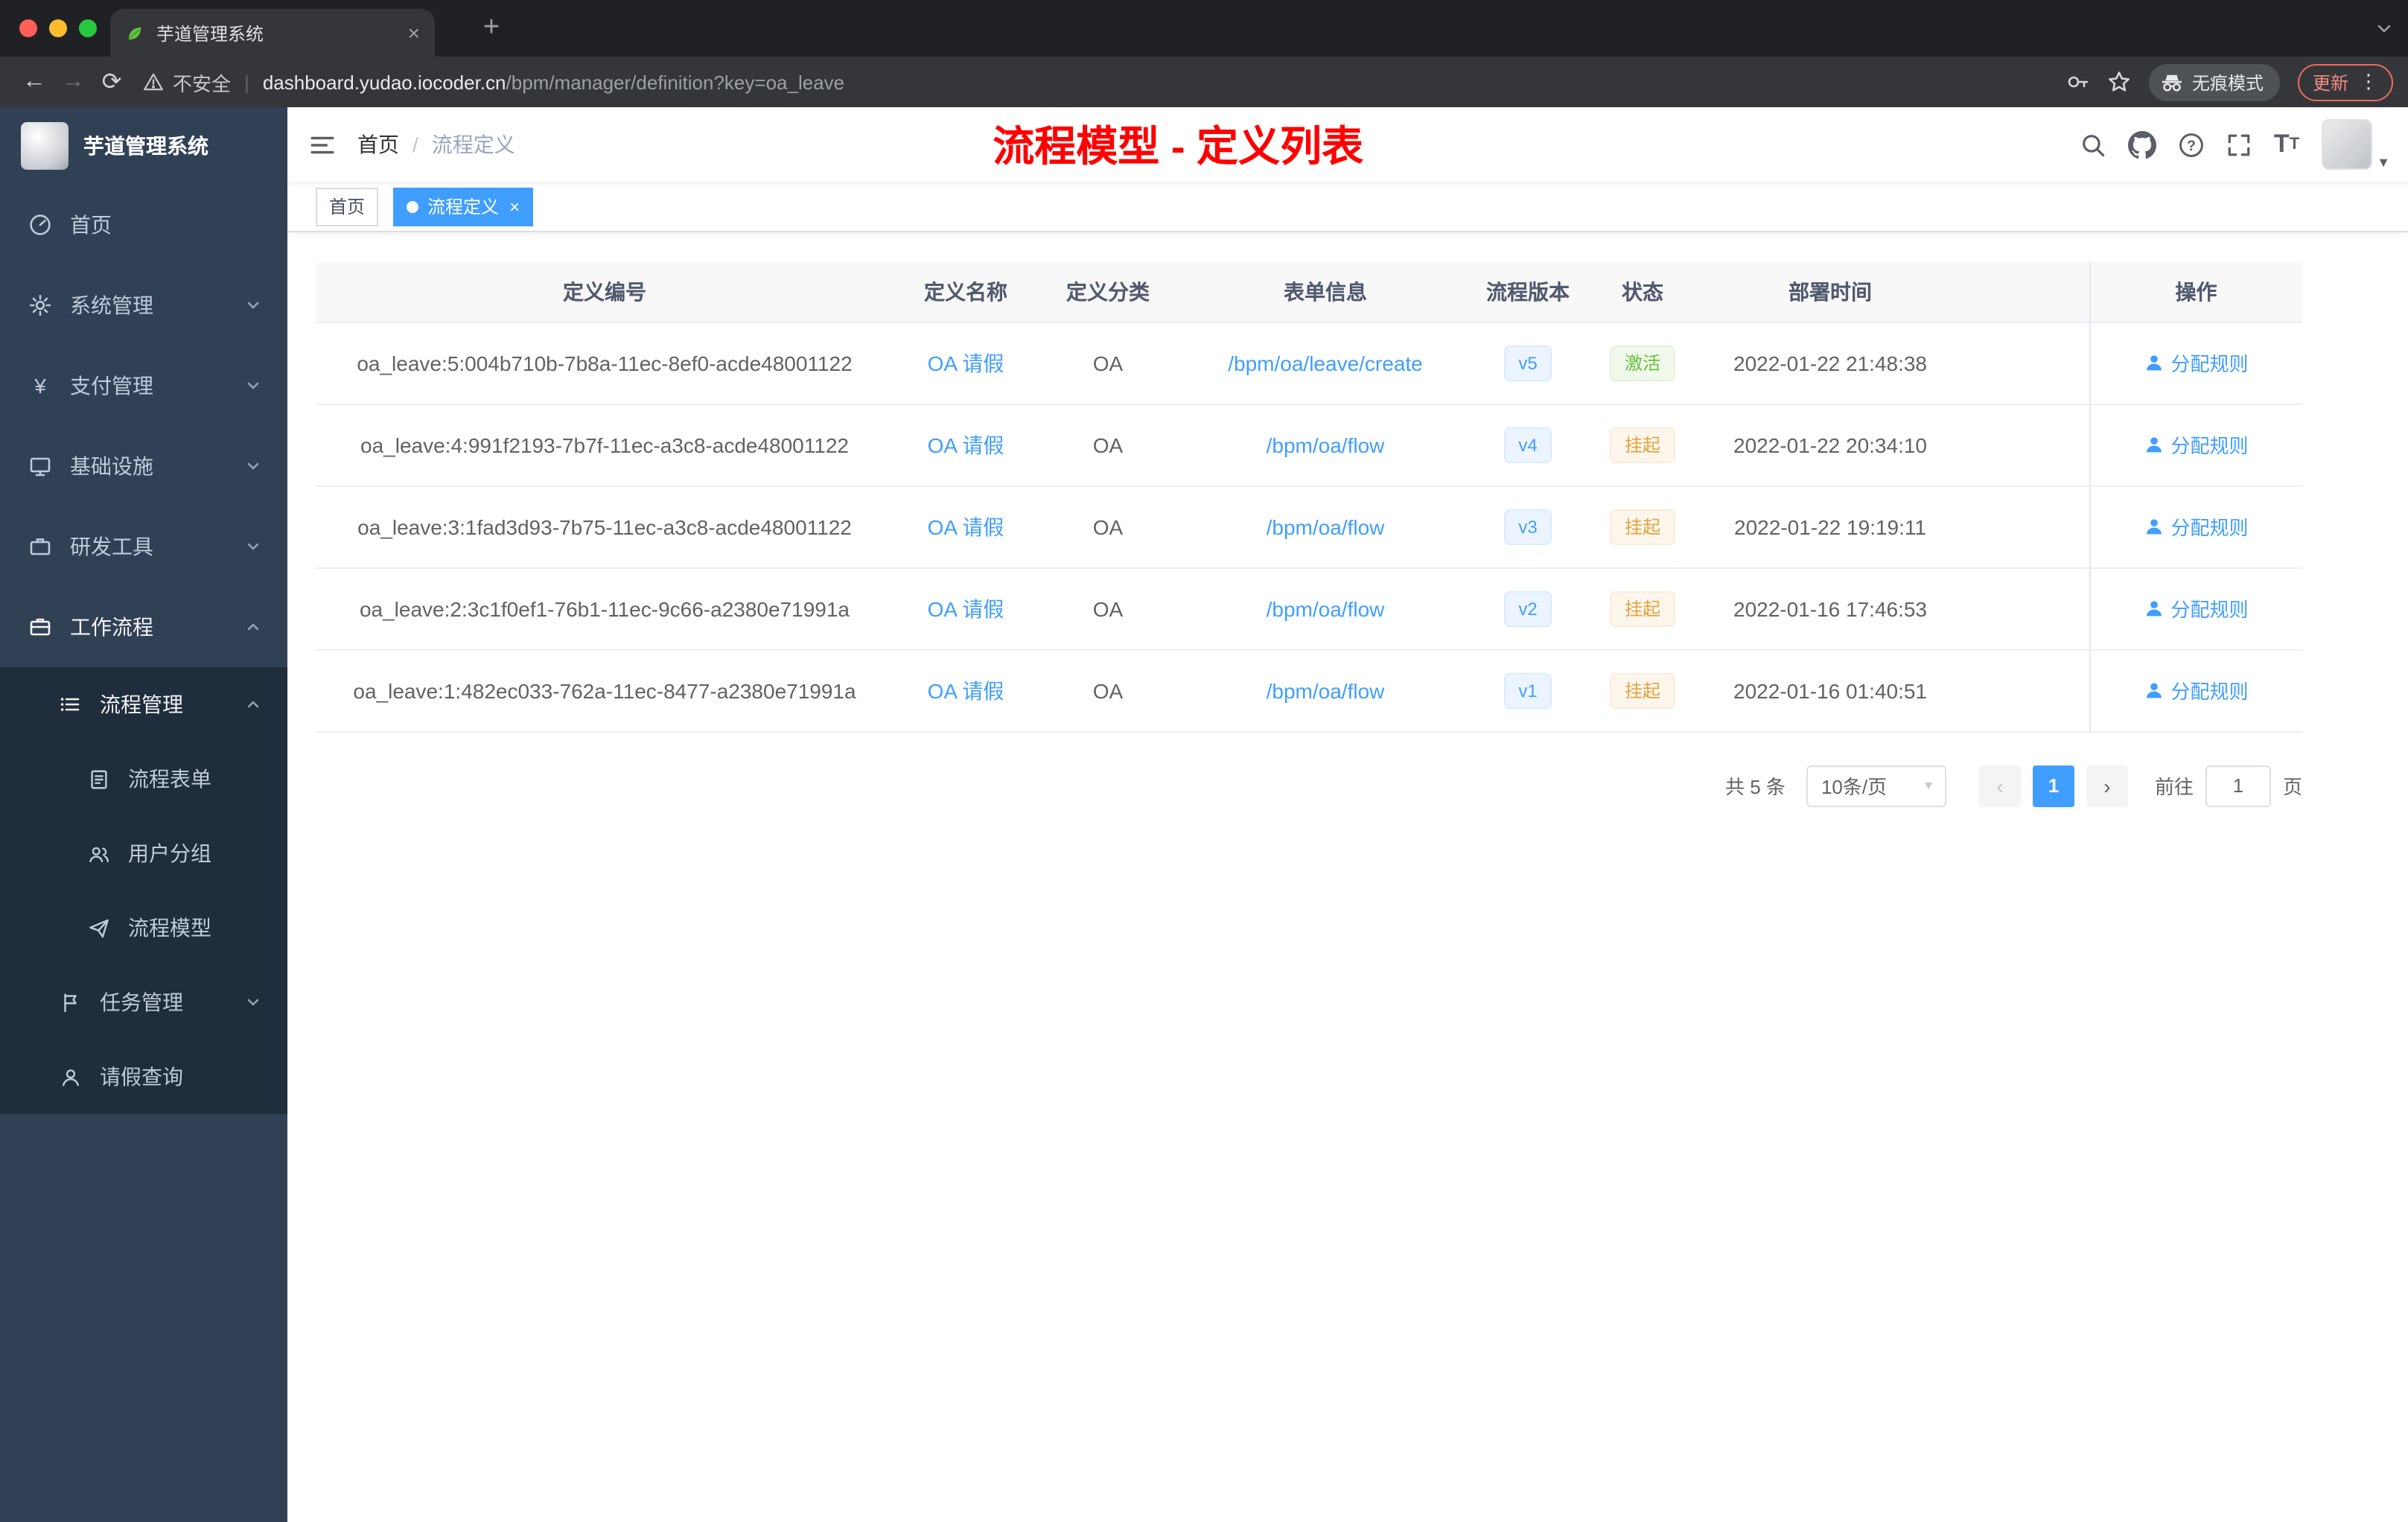 This screenshot has width=2408, height=1522. I want to click on sidebar-item-task-management: 任务管理, so click(143, 1002).